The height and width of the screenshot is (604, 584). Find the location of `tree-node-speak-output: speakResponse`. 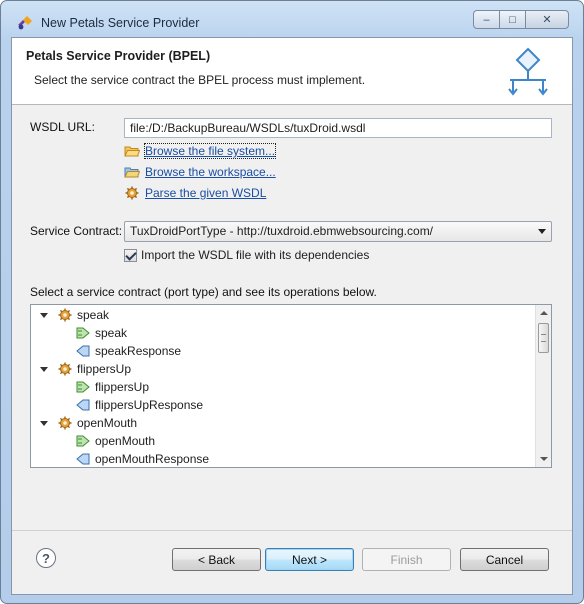

tree-node-speak-output: speakResponse is located at coordinates (128, 351).